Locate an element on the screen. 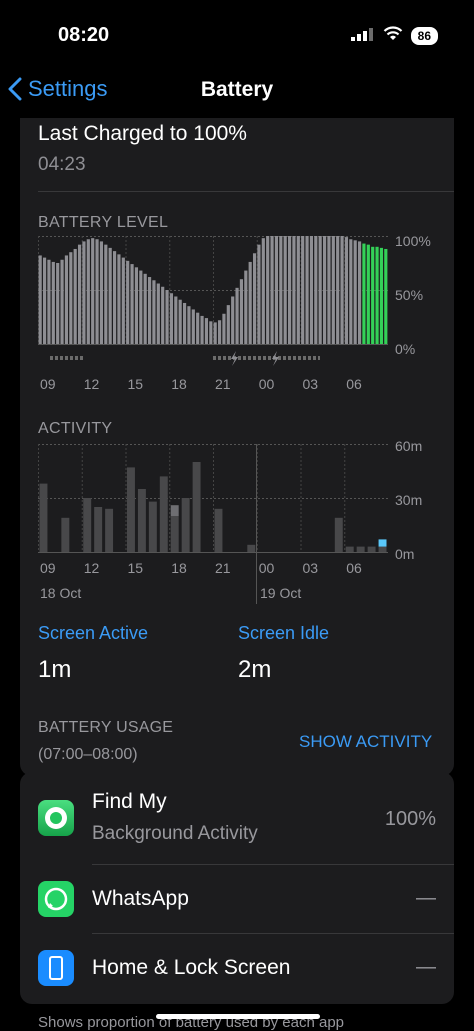  home-lock-screen-icon is located at coordinates (56, 968).